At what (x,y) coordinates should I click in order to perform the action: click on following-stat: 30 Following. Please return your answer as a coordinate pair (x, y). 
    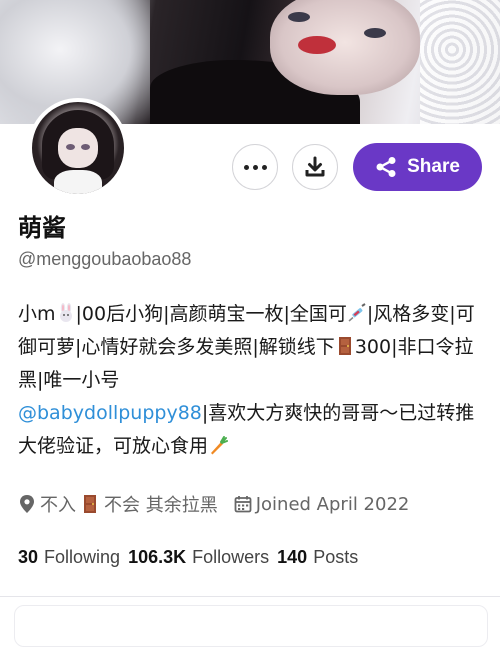
    Looking at the image, I should click on (69, 557).